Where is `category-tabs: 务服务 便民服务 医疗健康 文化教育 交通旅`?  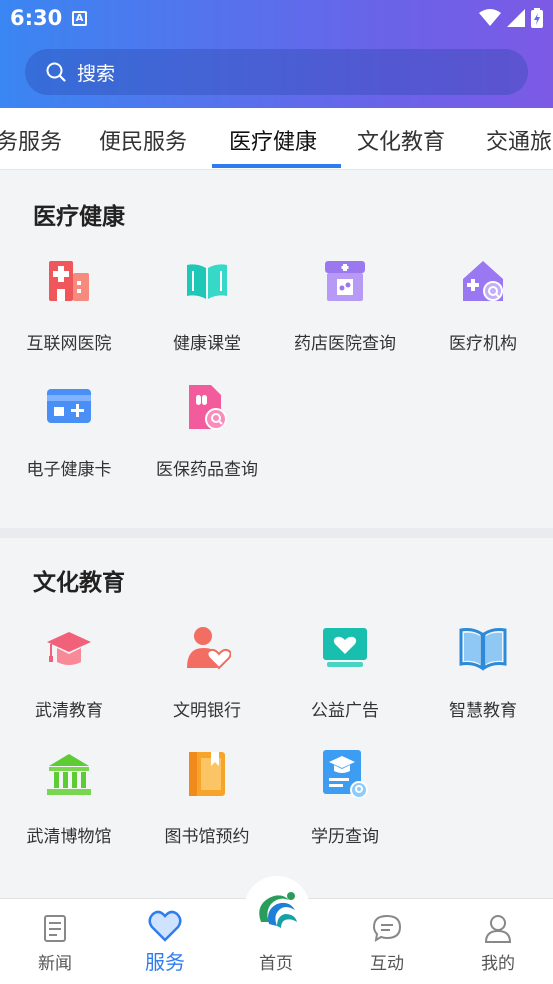 category-tabs: 务服务 便民服务 医疗健康 文化教育 交通旅 is located at coordinates (276, 139).